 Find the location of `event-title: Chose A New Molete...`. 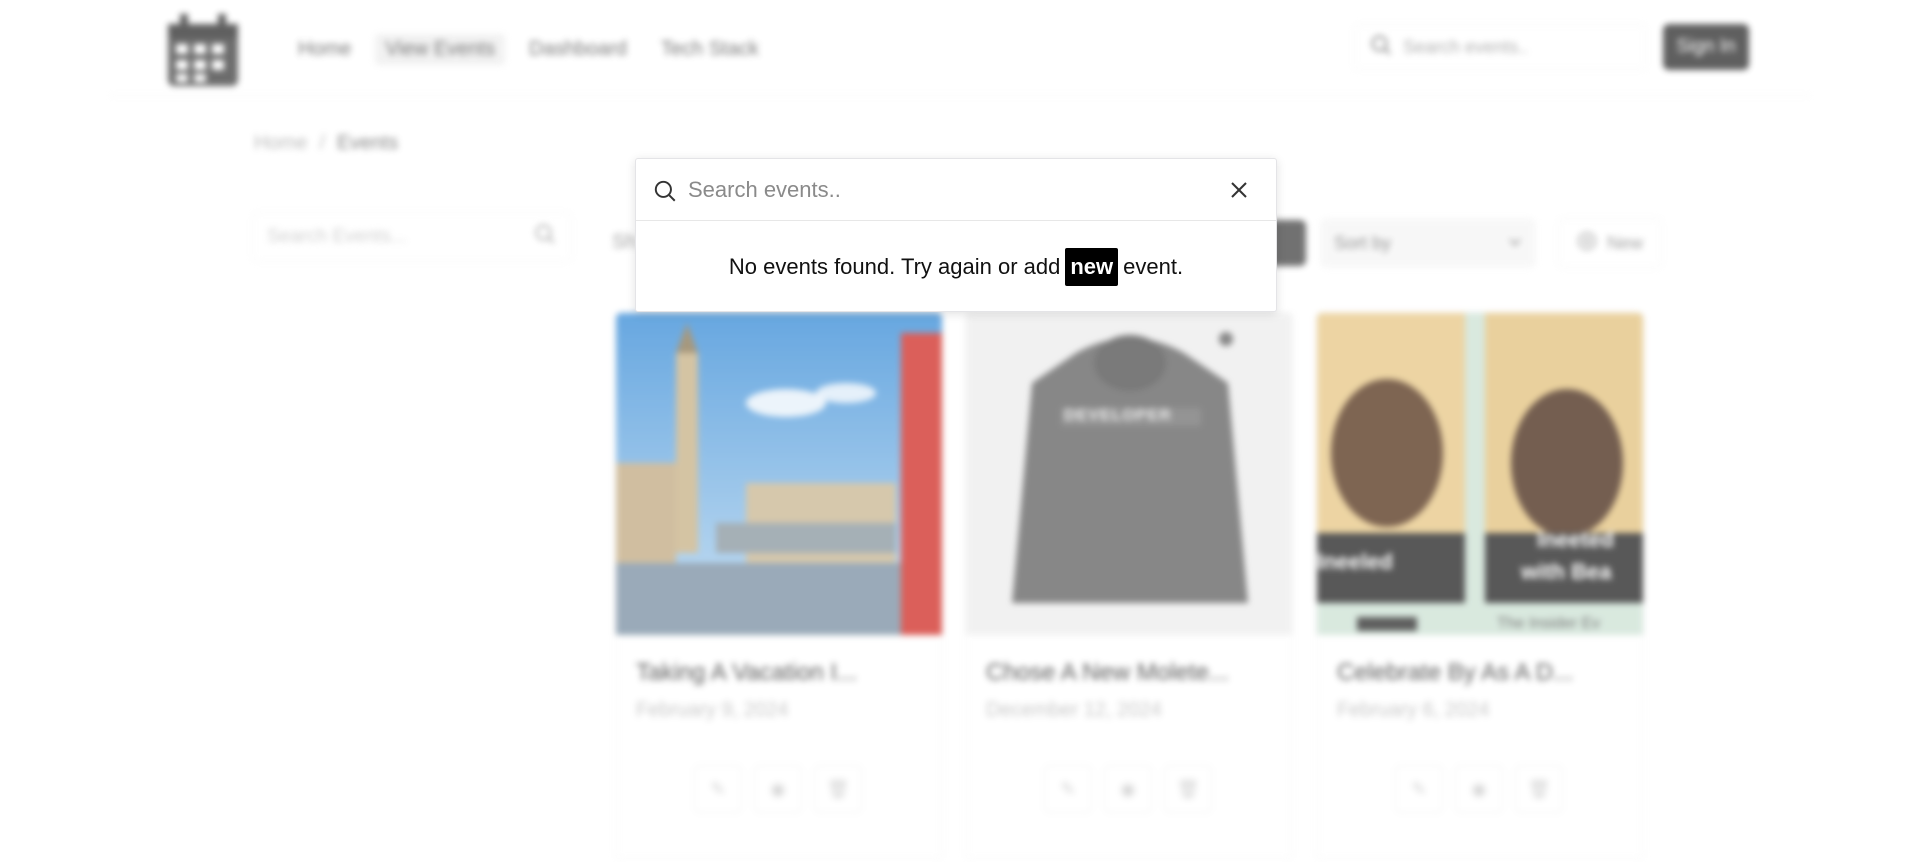

event-title: Chose A New Molete... is located at coordinates (1107, 673).